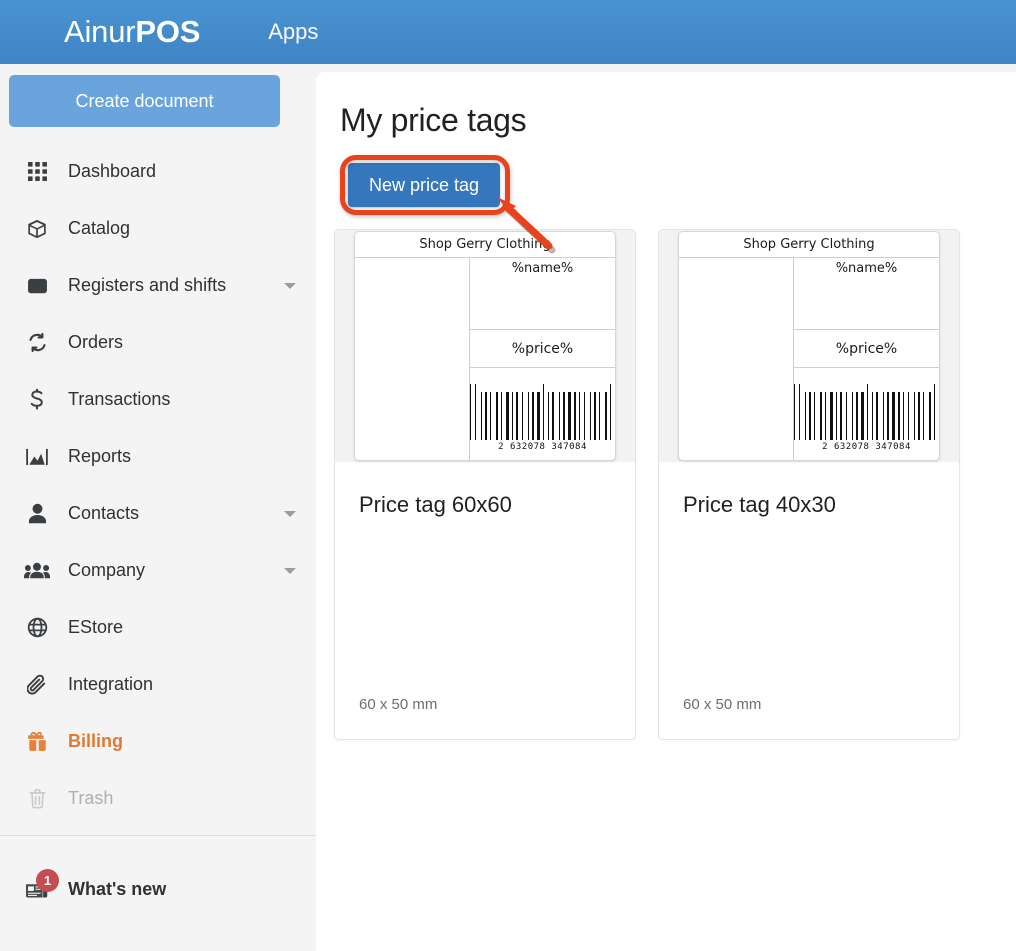  Describe the element at coordinates (158, 228) in the screenshot. I see `sidebar-item-catalog: Catalog` at that location.